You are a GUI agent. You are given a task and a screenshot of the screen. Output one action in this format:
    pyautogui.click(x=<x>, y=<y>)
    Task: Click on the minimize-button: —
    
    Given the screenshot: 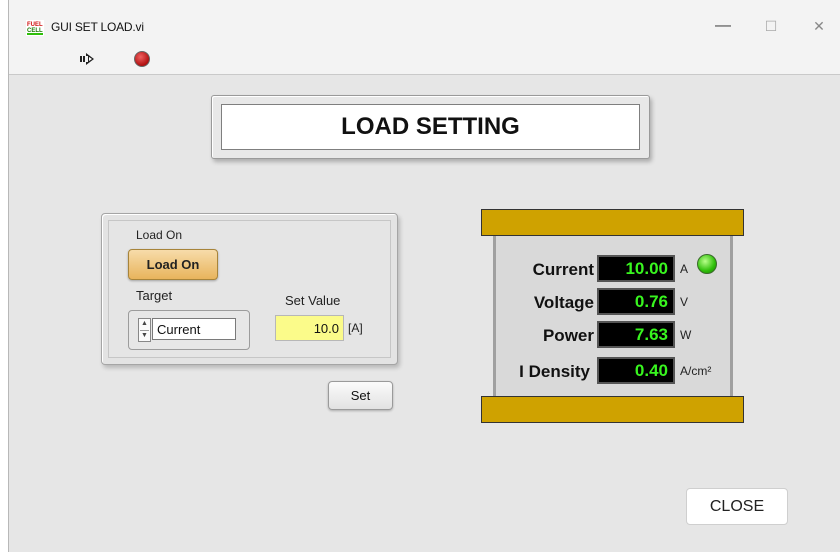 What is the action you would take?
    pyautogui.click(x=723, y=26)
    